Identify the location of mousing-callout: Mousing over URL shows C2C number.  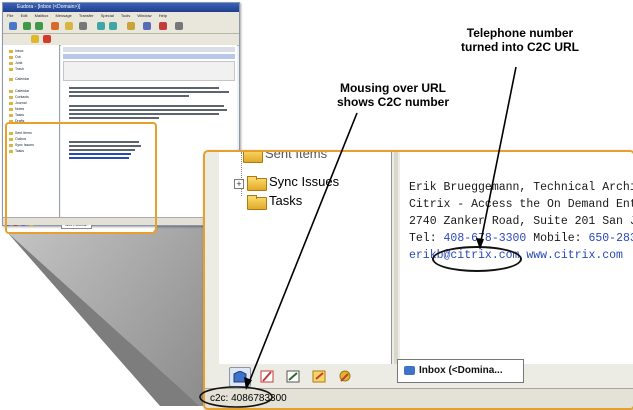
(393, 95).